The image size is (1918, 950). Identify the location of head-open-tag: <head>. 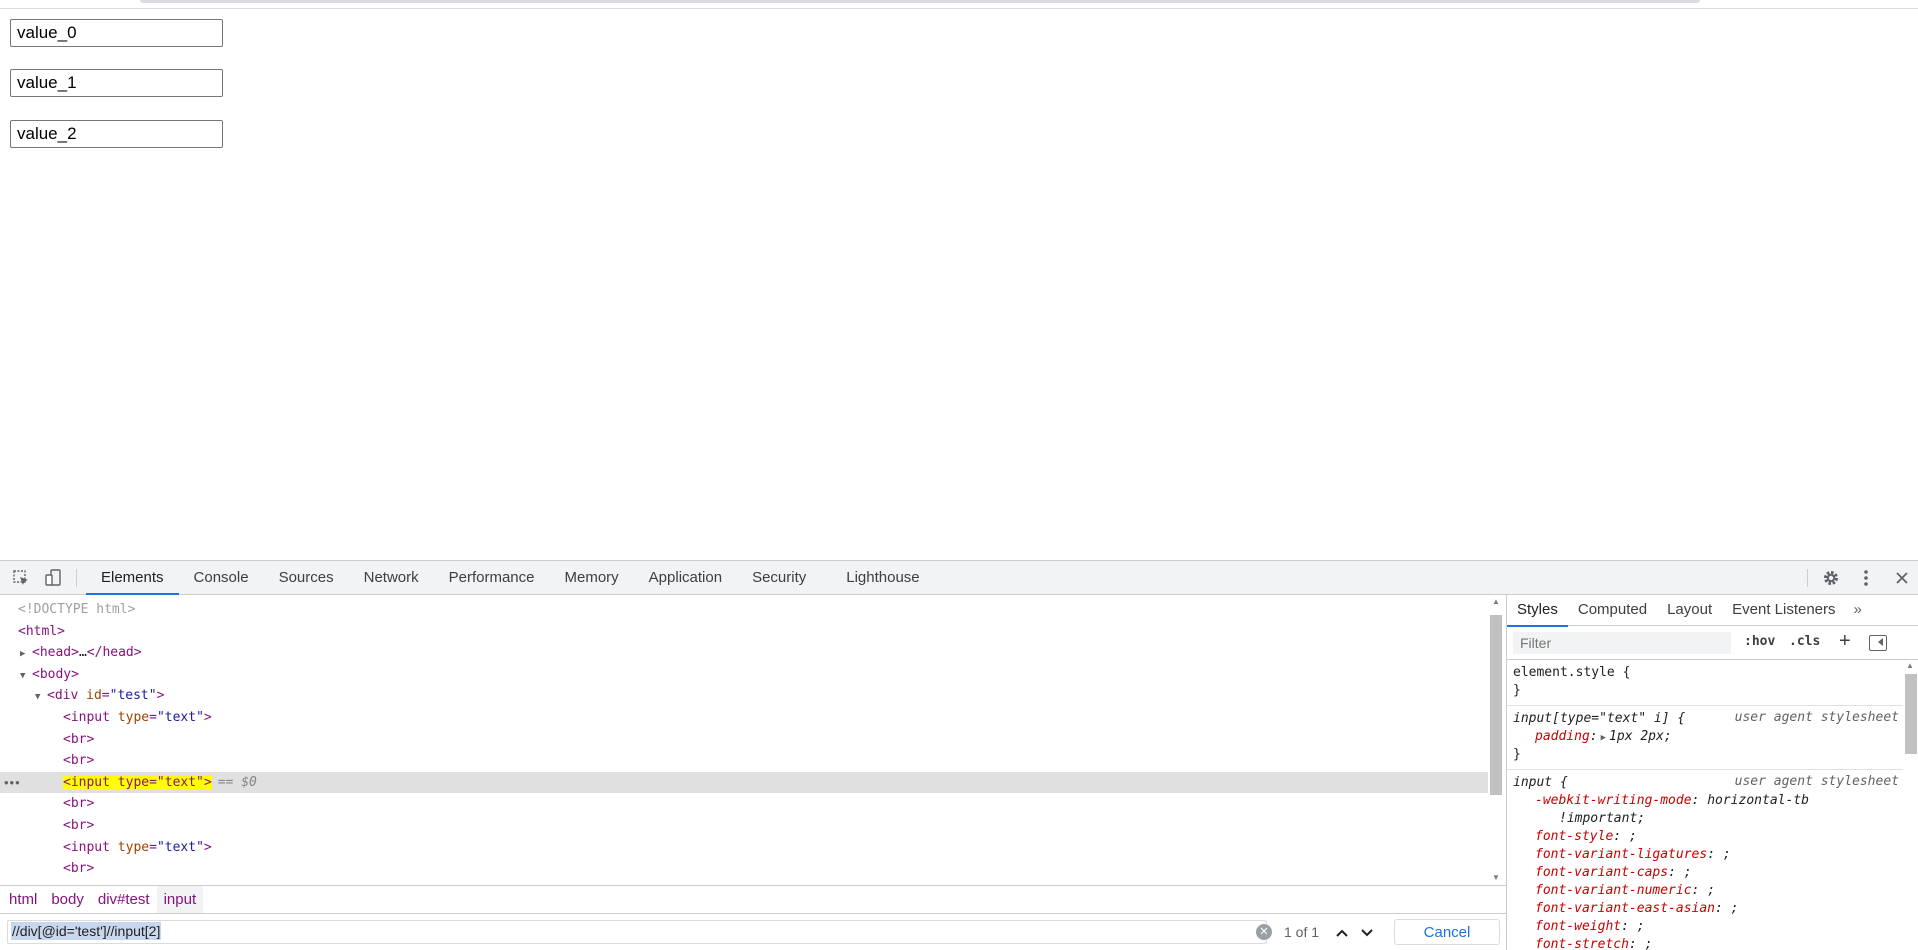
(55, 653).